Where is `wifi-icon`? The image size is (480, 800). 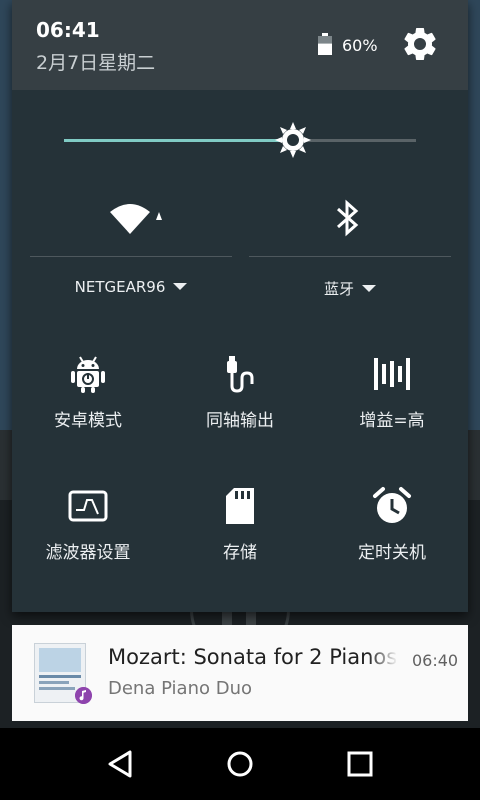
wifi-icon is located at coordinates (136, 219).